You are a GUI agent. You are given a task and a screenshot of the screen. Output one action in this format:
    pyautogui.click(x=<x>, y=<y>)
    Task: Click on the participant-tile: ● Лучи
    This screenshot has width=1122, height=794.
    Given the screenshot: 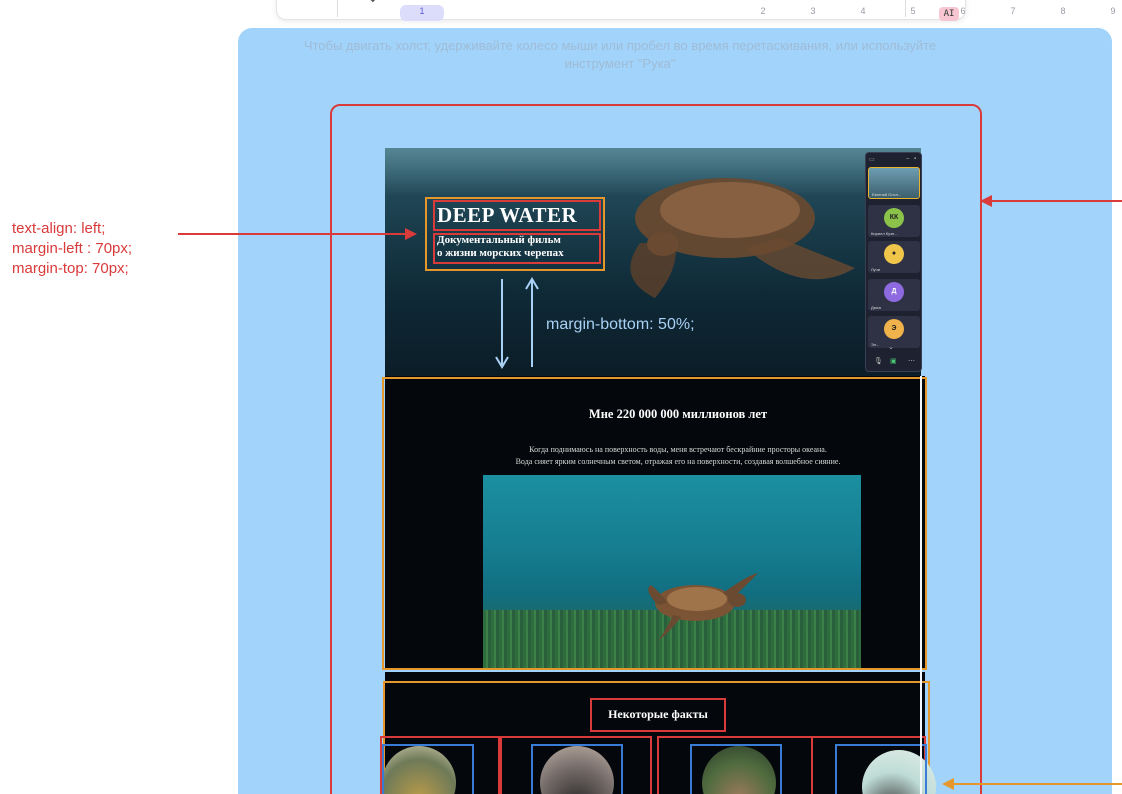 What is the action you would take?
    pyautogui.click(x=894, y=257)
    